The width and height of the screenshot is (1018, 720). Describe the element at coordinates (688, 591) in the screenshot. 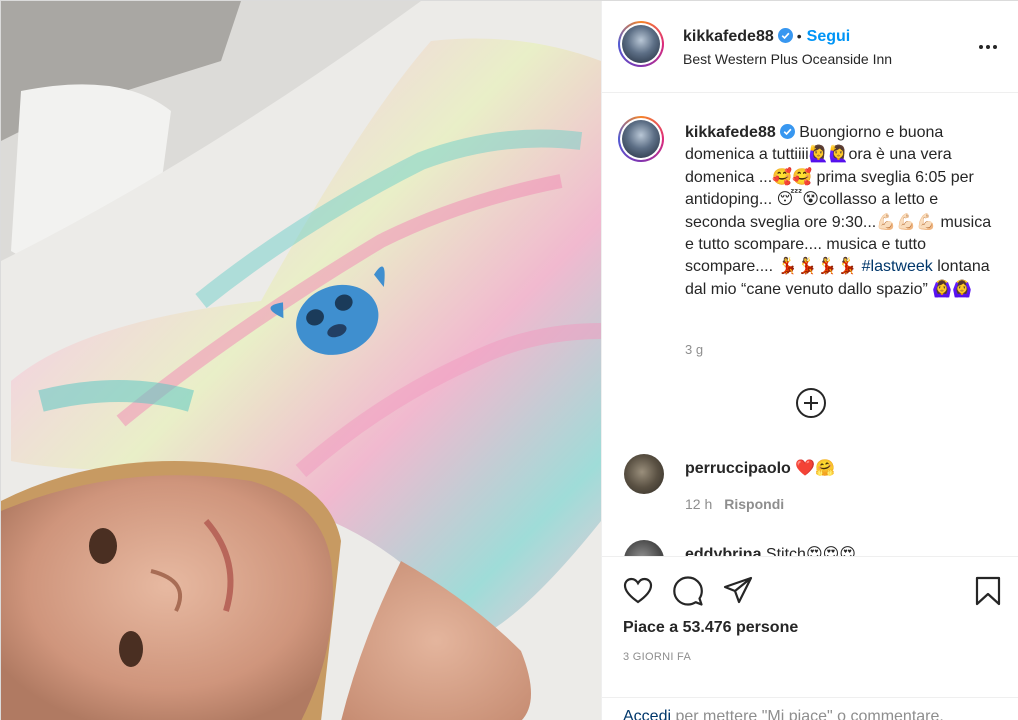

I see `comment-icon` at that location.